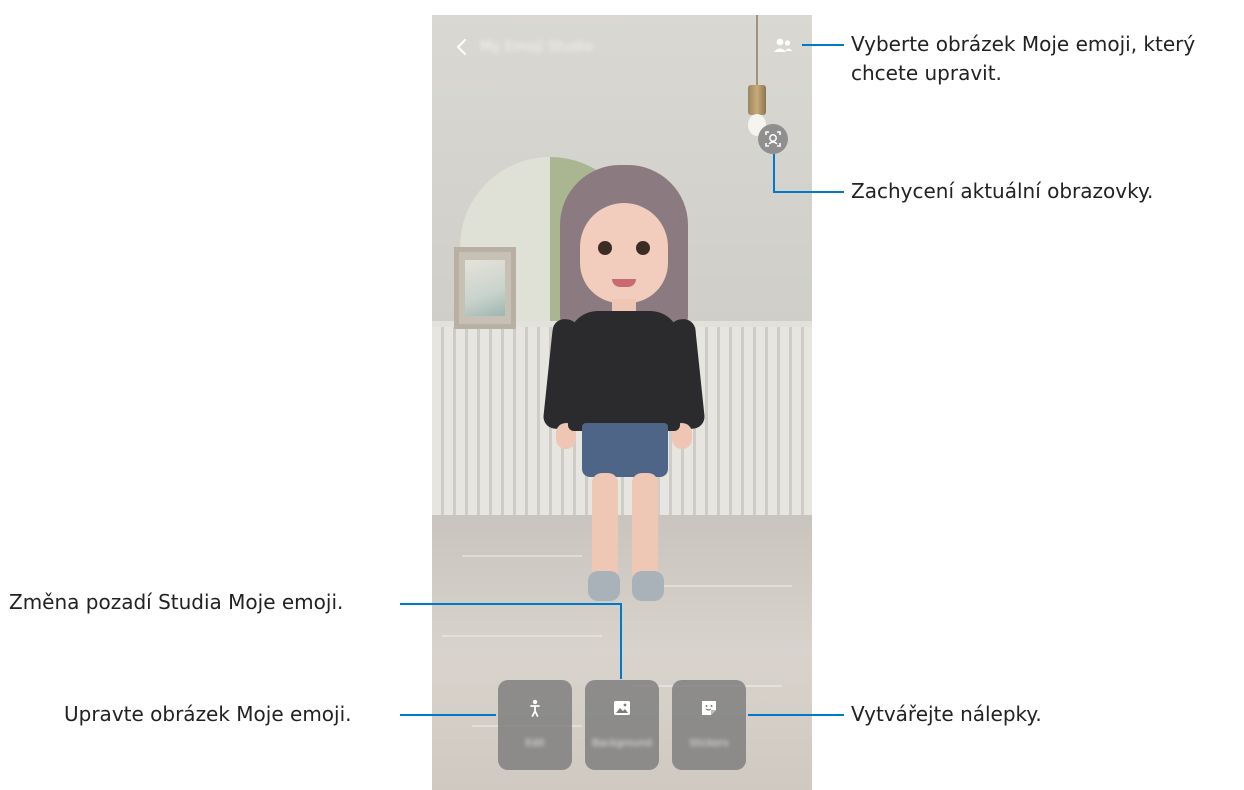  I want to click on callout-line-edit, so click(448, 715).